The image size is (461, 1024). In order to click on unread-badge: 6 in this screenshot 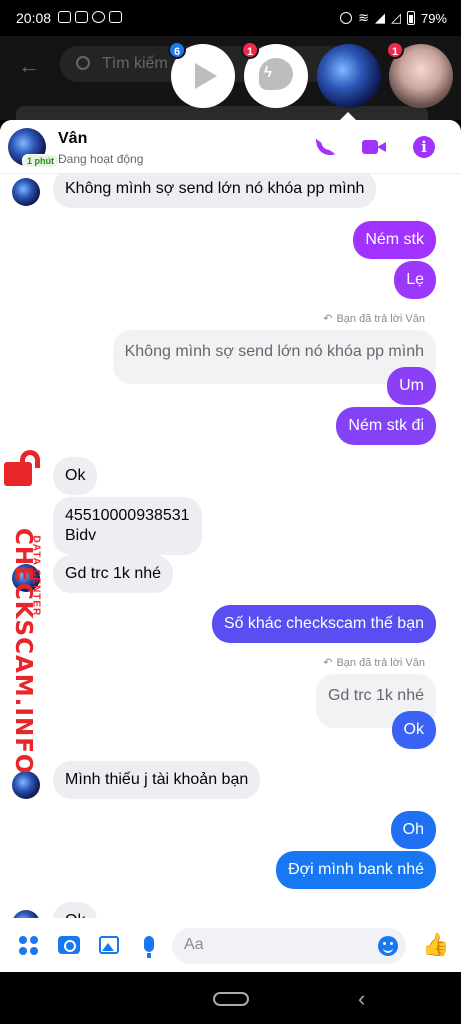, I will do `click(177, 50)`.